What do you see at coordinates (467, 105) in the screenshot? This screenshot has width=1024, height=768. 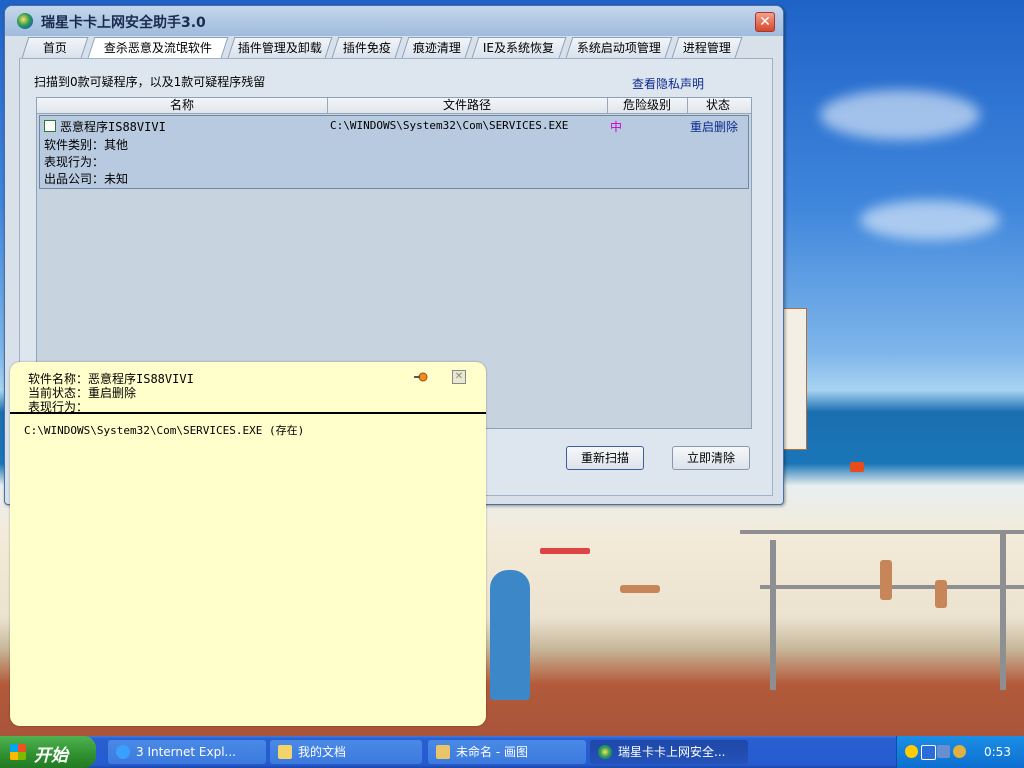 I see `column-path: 文件路径` at bounding box center [467, 105].